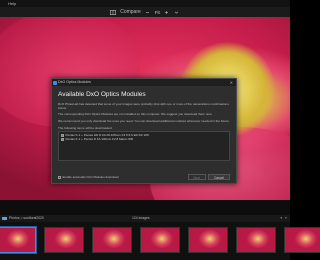  What do you see at coordinates (197, 177) in the screenshot?
I see `next-button: Next` at bounding box center [197, 177].